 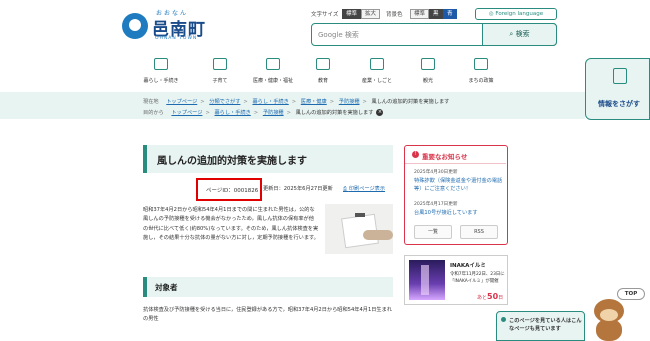 I want to click on breadcrumb-kind: 現在地, so click(x=151, y=102).